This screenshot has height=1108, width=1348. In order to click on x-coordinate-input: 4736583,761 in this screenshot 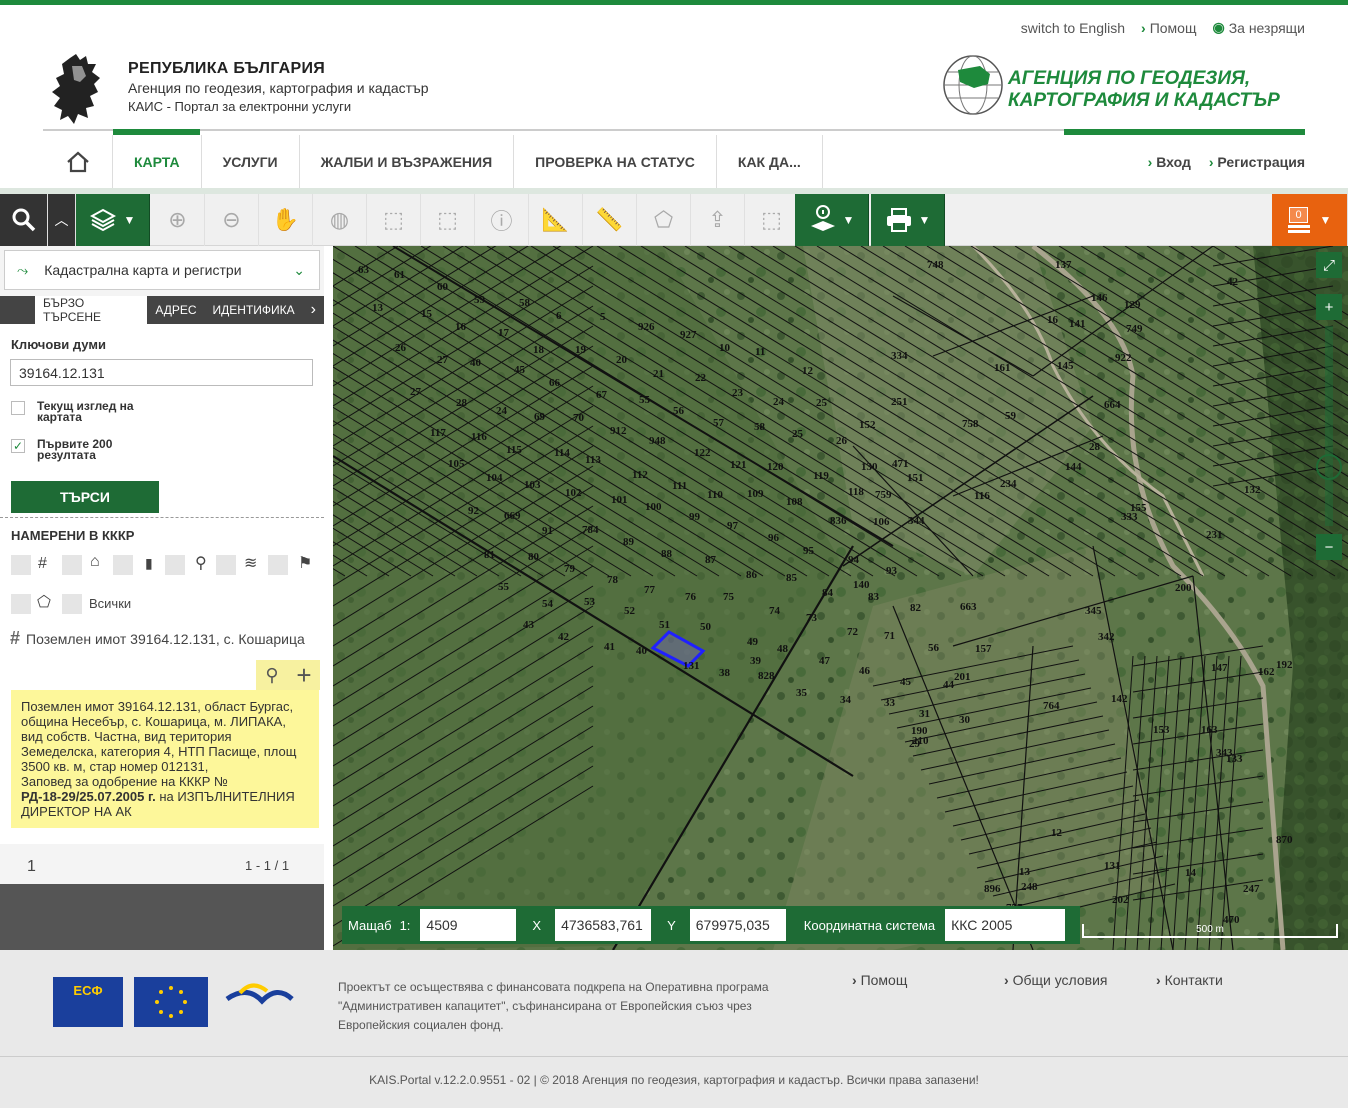, I will do `click(603, 925)`.